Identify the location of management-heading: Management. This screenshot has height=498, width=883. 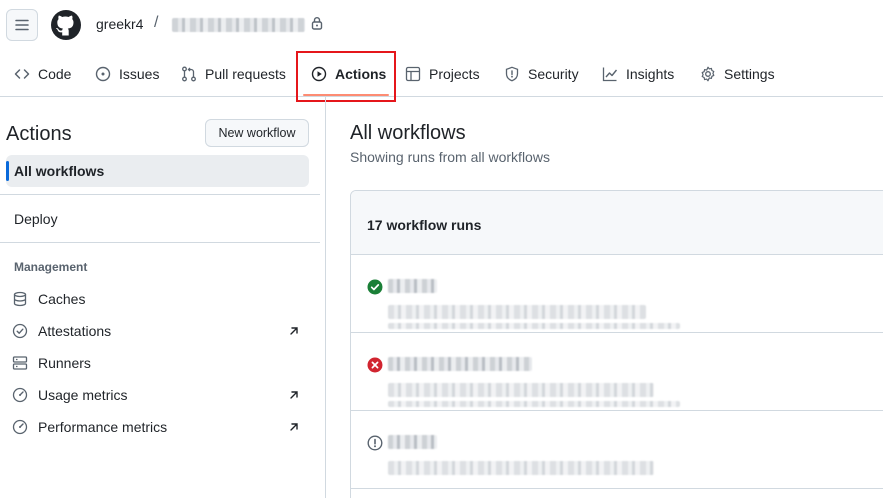
(51, 267).